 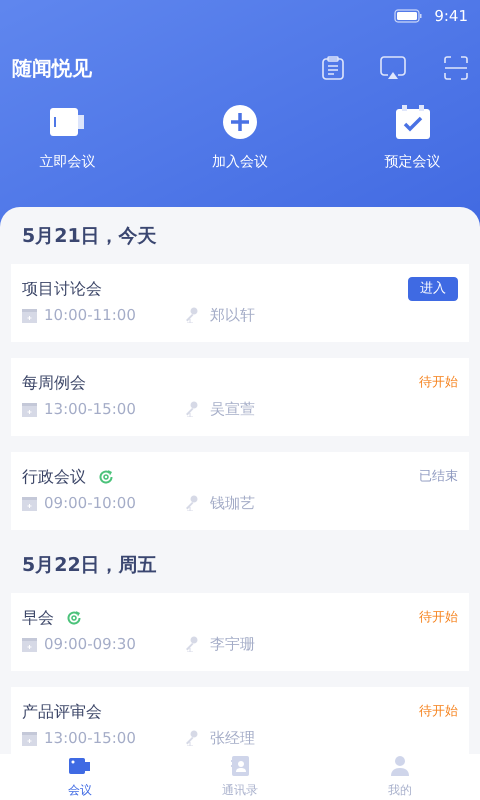 What do you see at coordinates (240, 491) in the screenshot?
I see `meeting-card: 行政会议 已结束 09:00-10:00 钱珈艺` at bounding box center [240, 491].